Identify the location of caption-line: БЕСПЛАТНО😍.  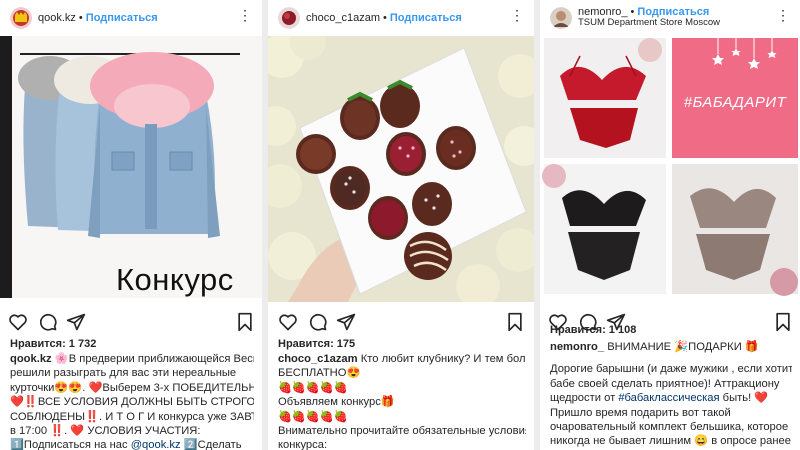
(319, 373).